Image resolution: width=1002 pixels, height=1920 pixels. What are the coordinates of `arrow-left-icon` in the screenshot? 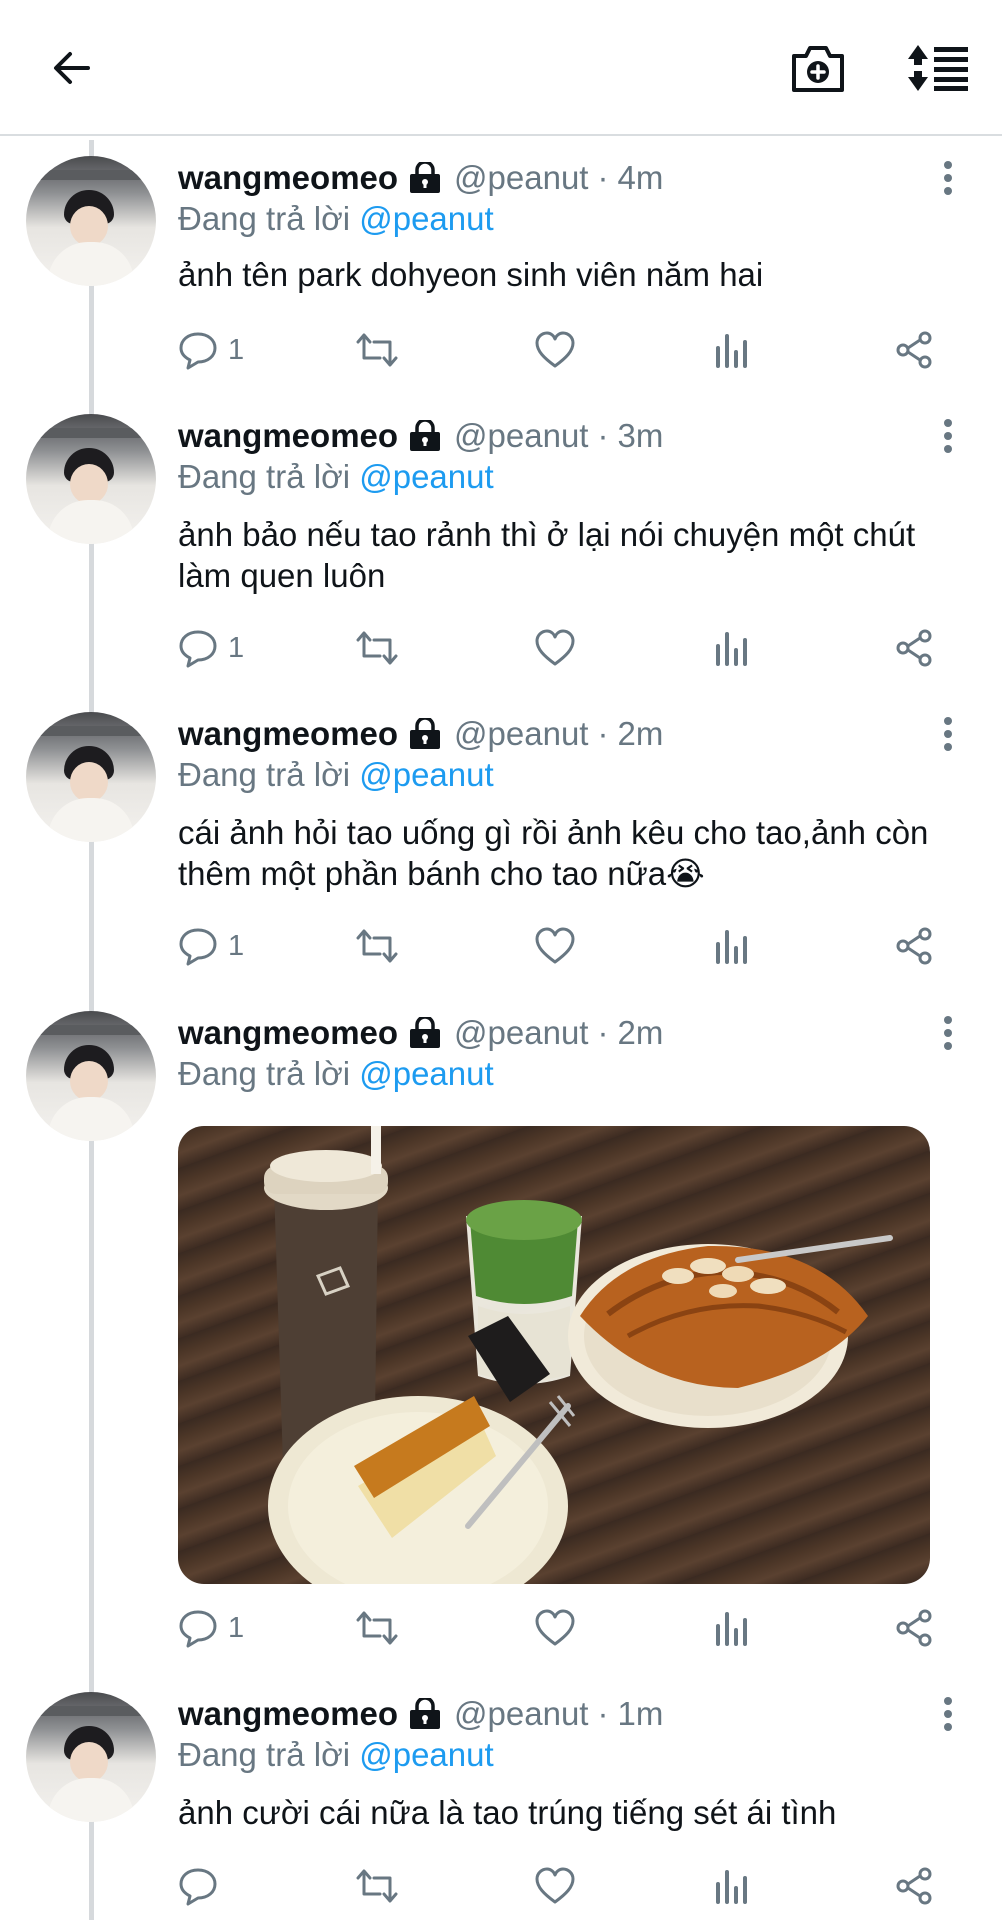 It's located at (72, 68).